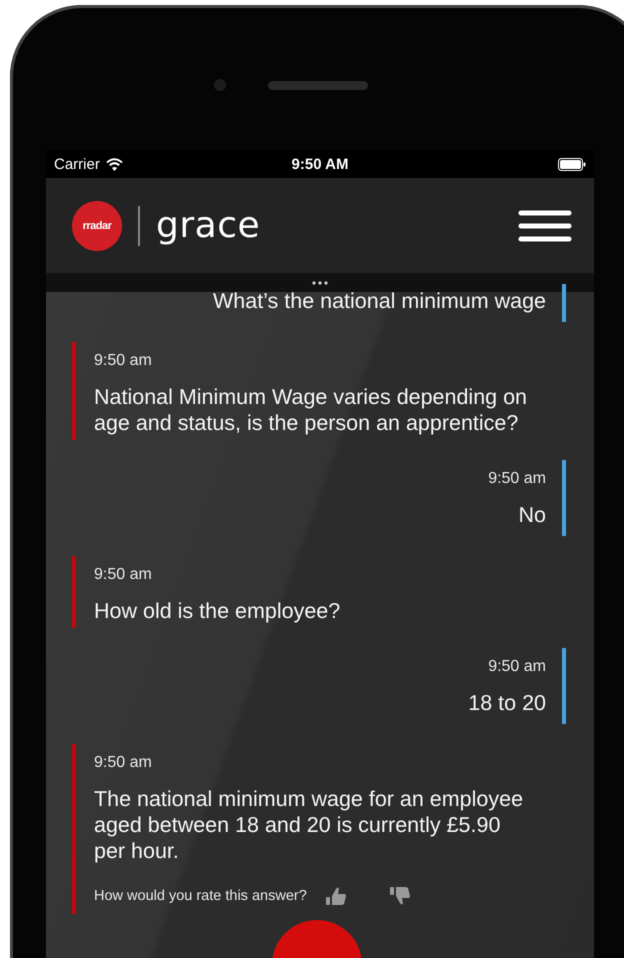 This screenshot has width=624, height=958. Describe the element at coordinates (218, 611) in the screenshot. I see `message-text: How old is the employee?` at that location.